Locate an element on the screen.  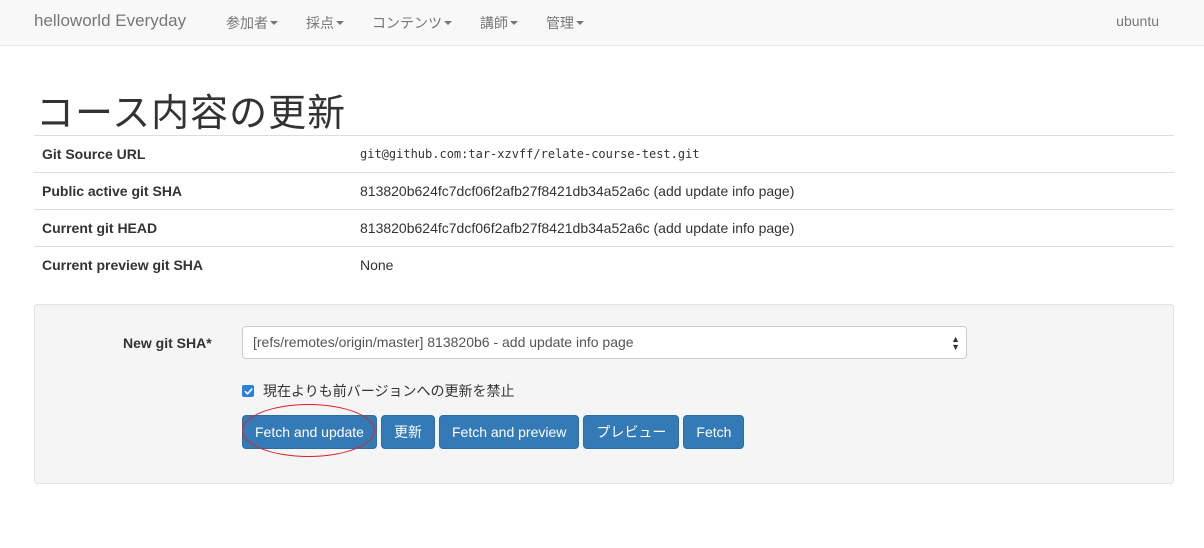
menu-instructor: 講師 is located at coordinates (499, 23).